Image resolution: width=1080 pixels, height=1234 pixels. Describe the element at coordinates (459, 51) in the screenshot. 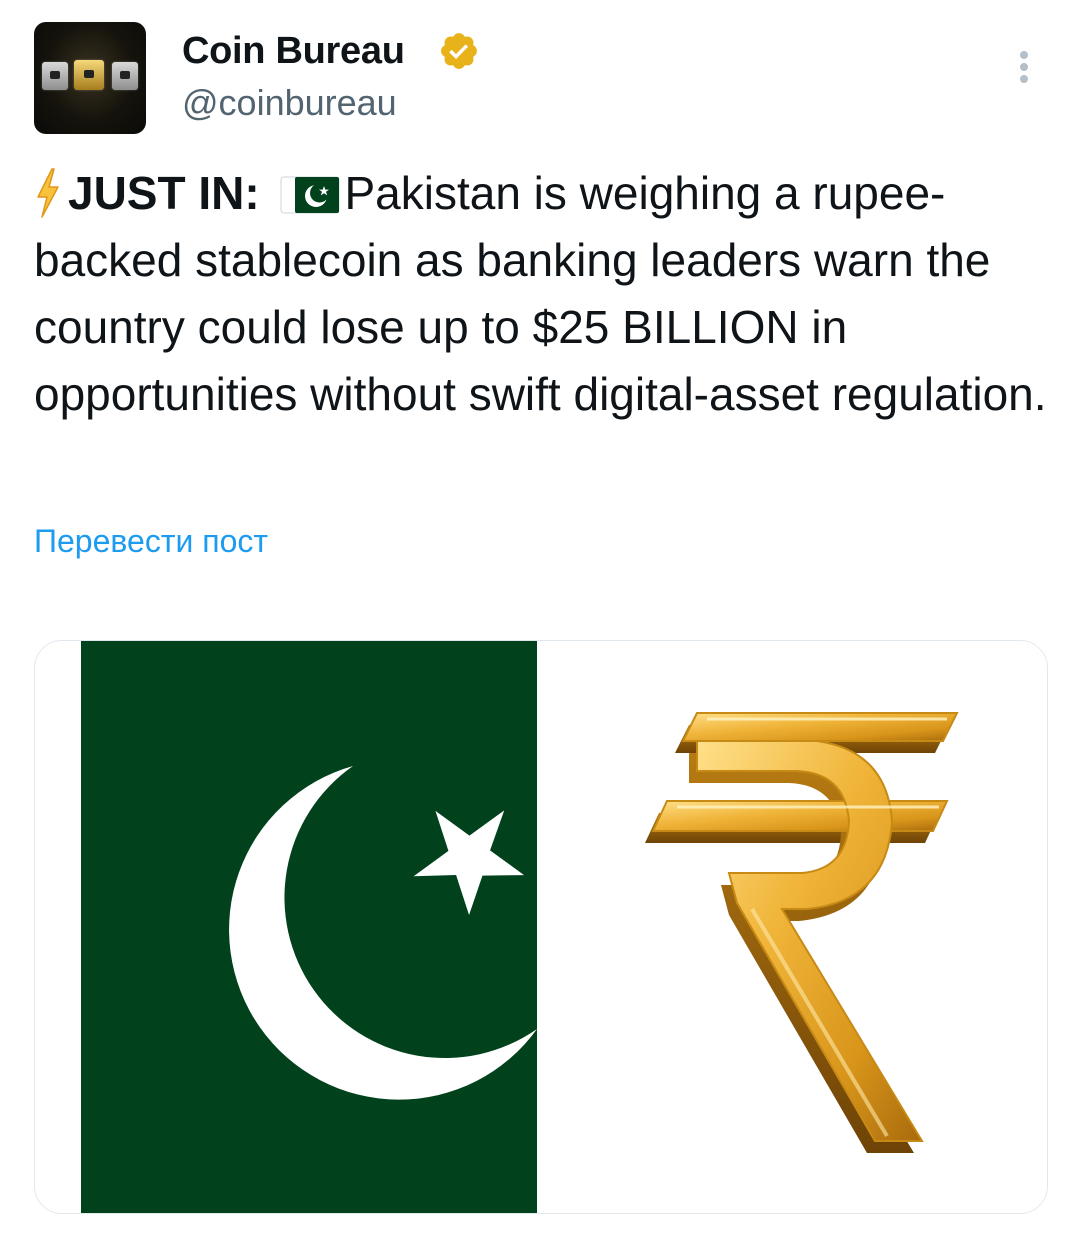

I see `verified-badge-icon` at that location.